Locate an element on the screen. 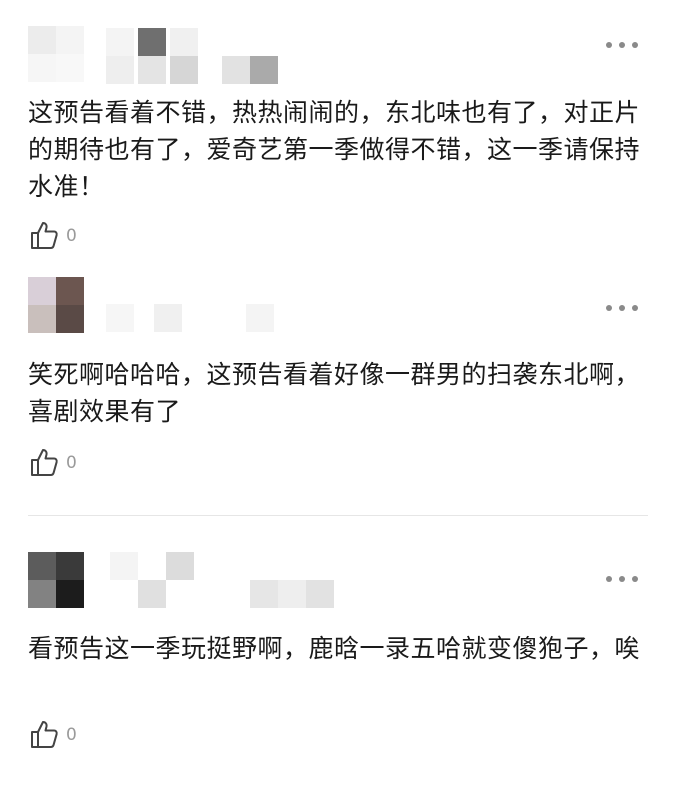 This screenshot has height=786, width=700. comment-text: 看预告这一季玩挺野啊，鹿晗一录五哈就变傻狍子，唉 is located at coordinates (334, 648).